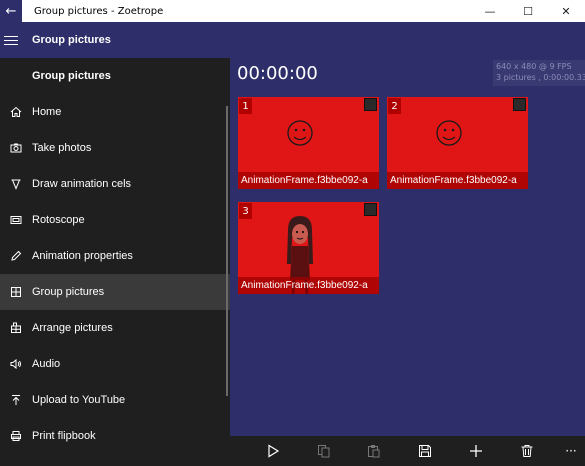 The width and height of the screenshot is (585, 466). I want to click on sidebar-item-label: Upload to YouTube, so click(79, 400).